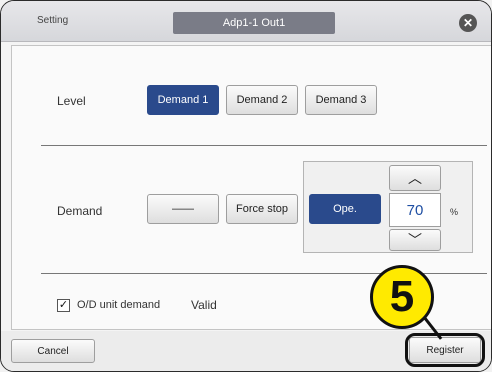 The width and height of the screenshot is (492, 372). Describe the element at coordinates (183, 209) in the screenshot. I see `demand-off-button: ——` at that location.